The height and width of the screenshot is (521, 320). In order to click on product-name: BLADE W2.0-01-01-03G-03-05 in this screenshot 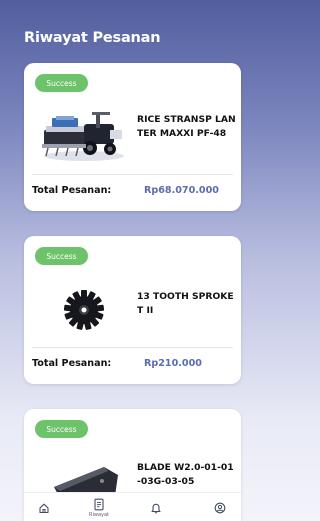, I will do `click(185, 474)`.